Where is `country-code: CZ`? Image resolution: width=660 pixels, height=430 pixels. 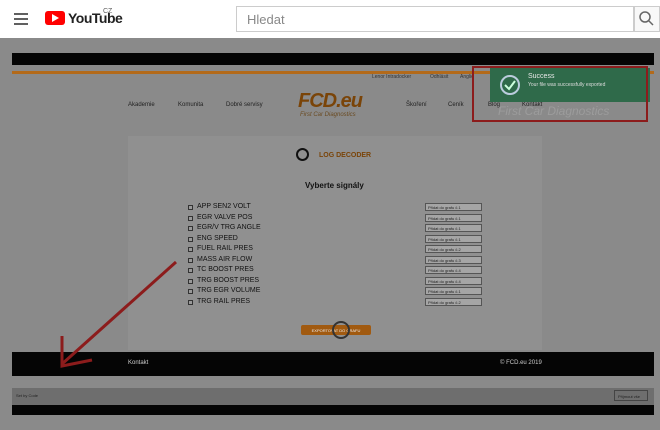
country-code: CZ is located at coordinates (108, 11).